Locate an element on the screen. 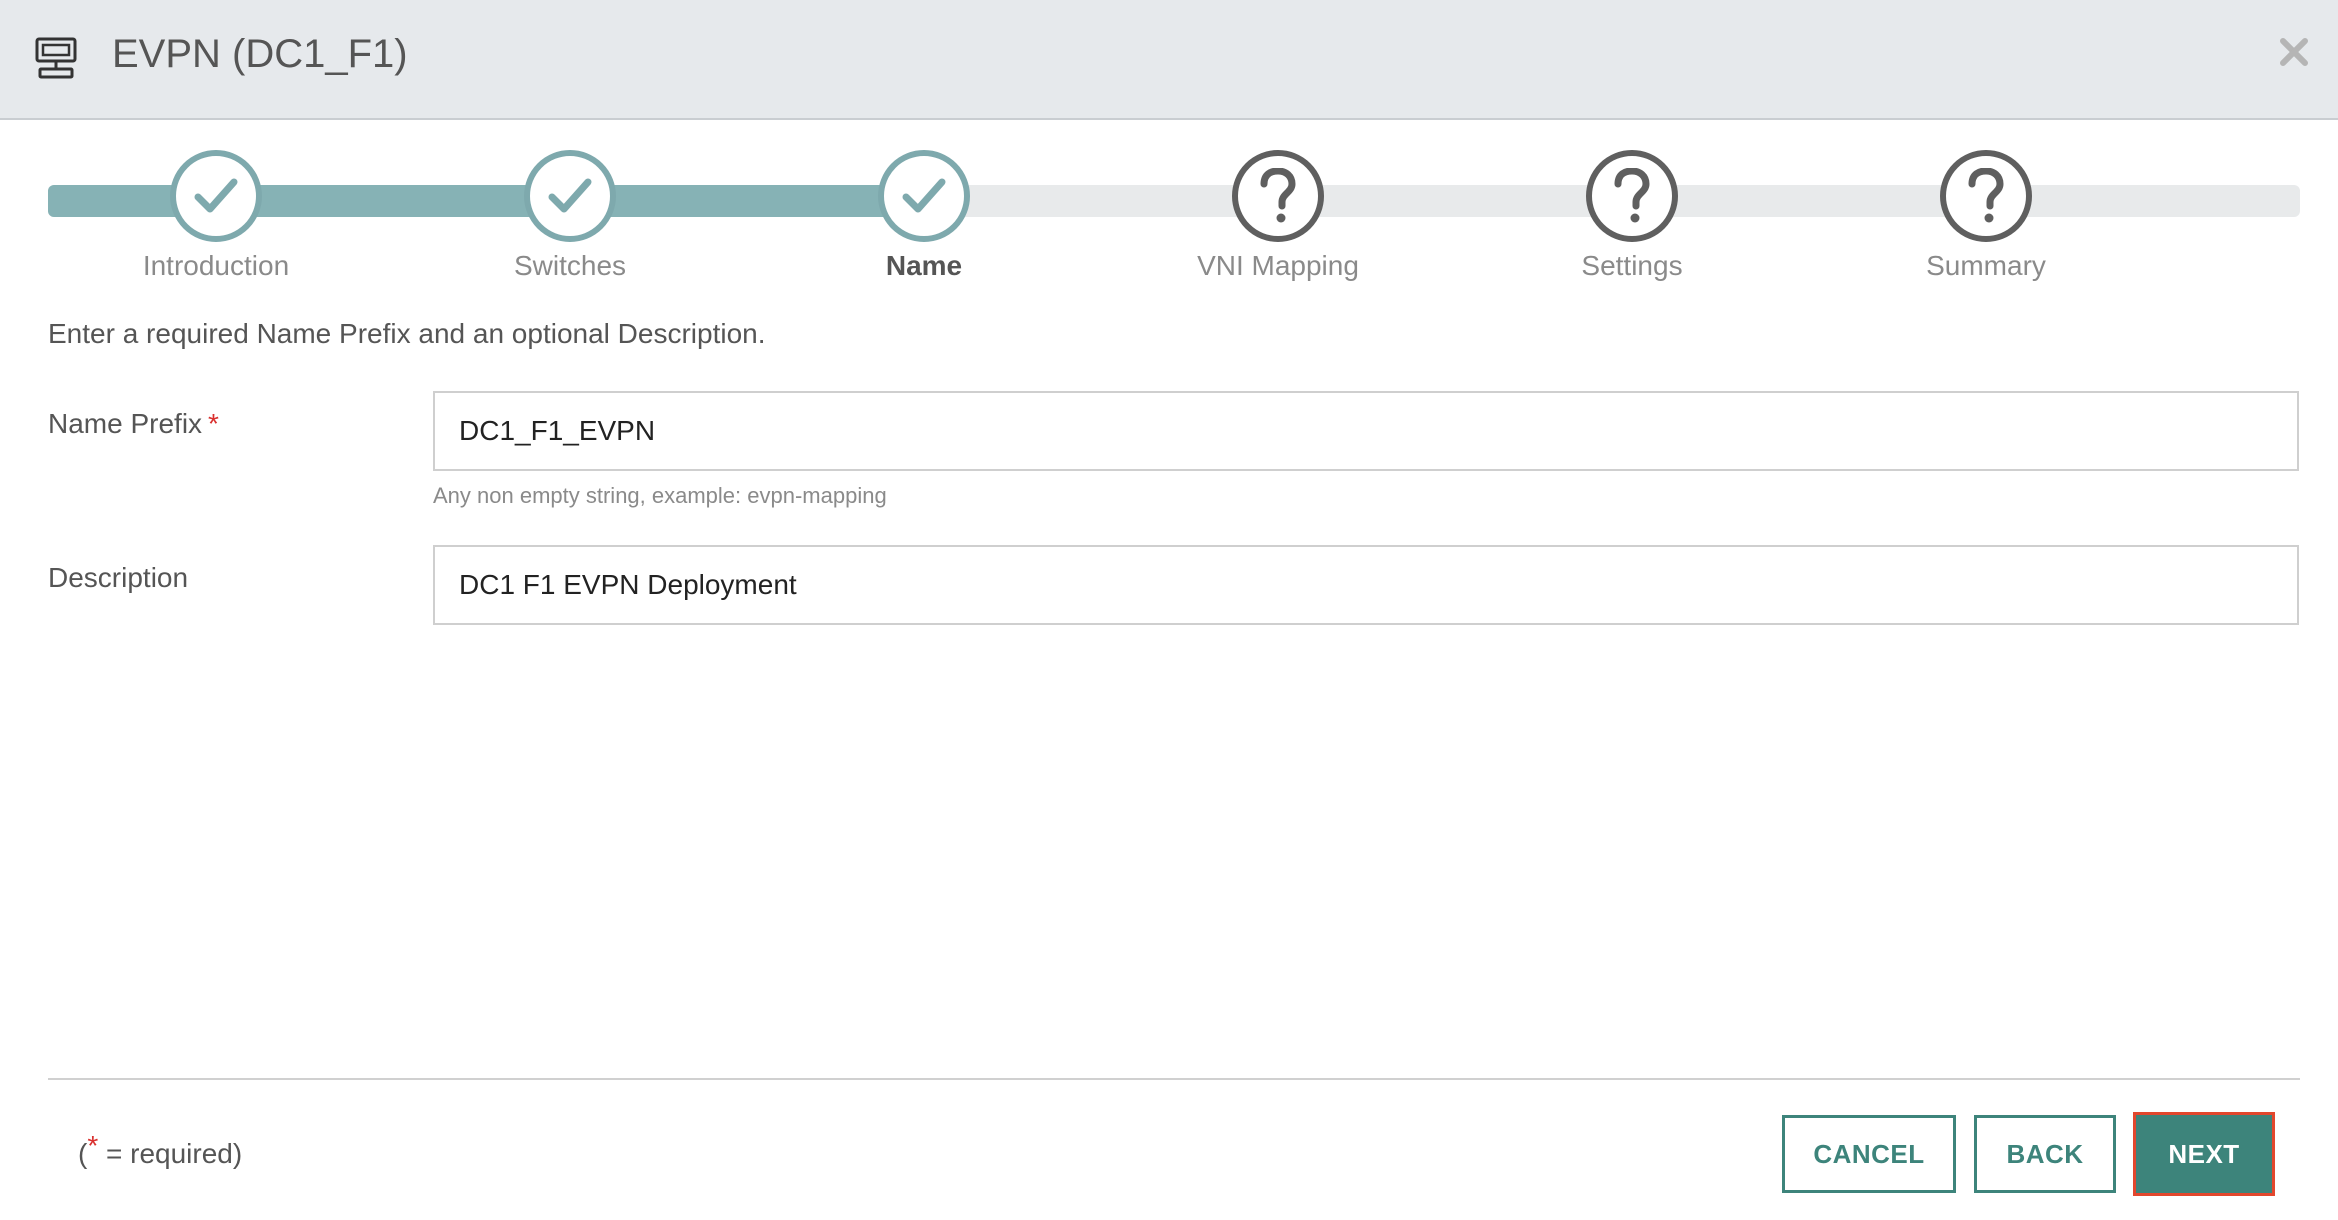 This screenshot has width=2338, height=1220. step-settings: Settings is located at coordinates (1632, 211).